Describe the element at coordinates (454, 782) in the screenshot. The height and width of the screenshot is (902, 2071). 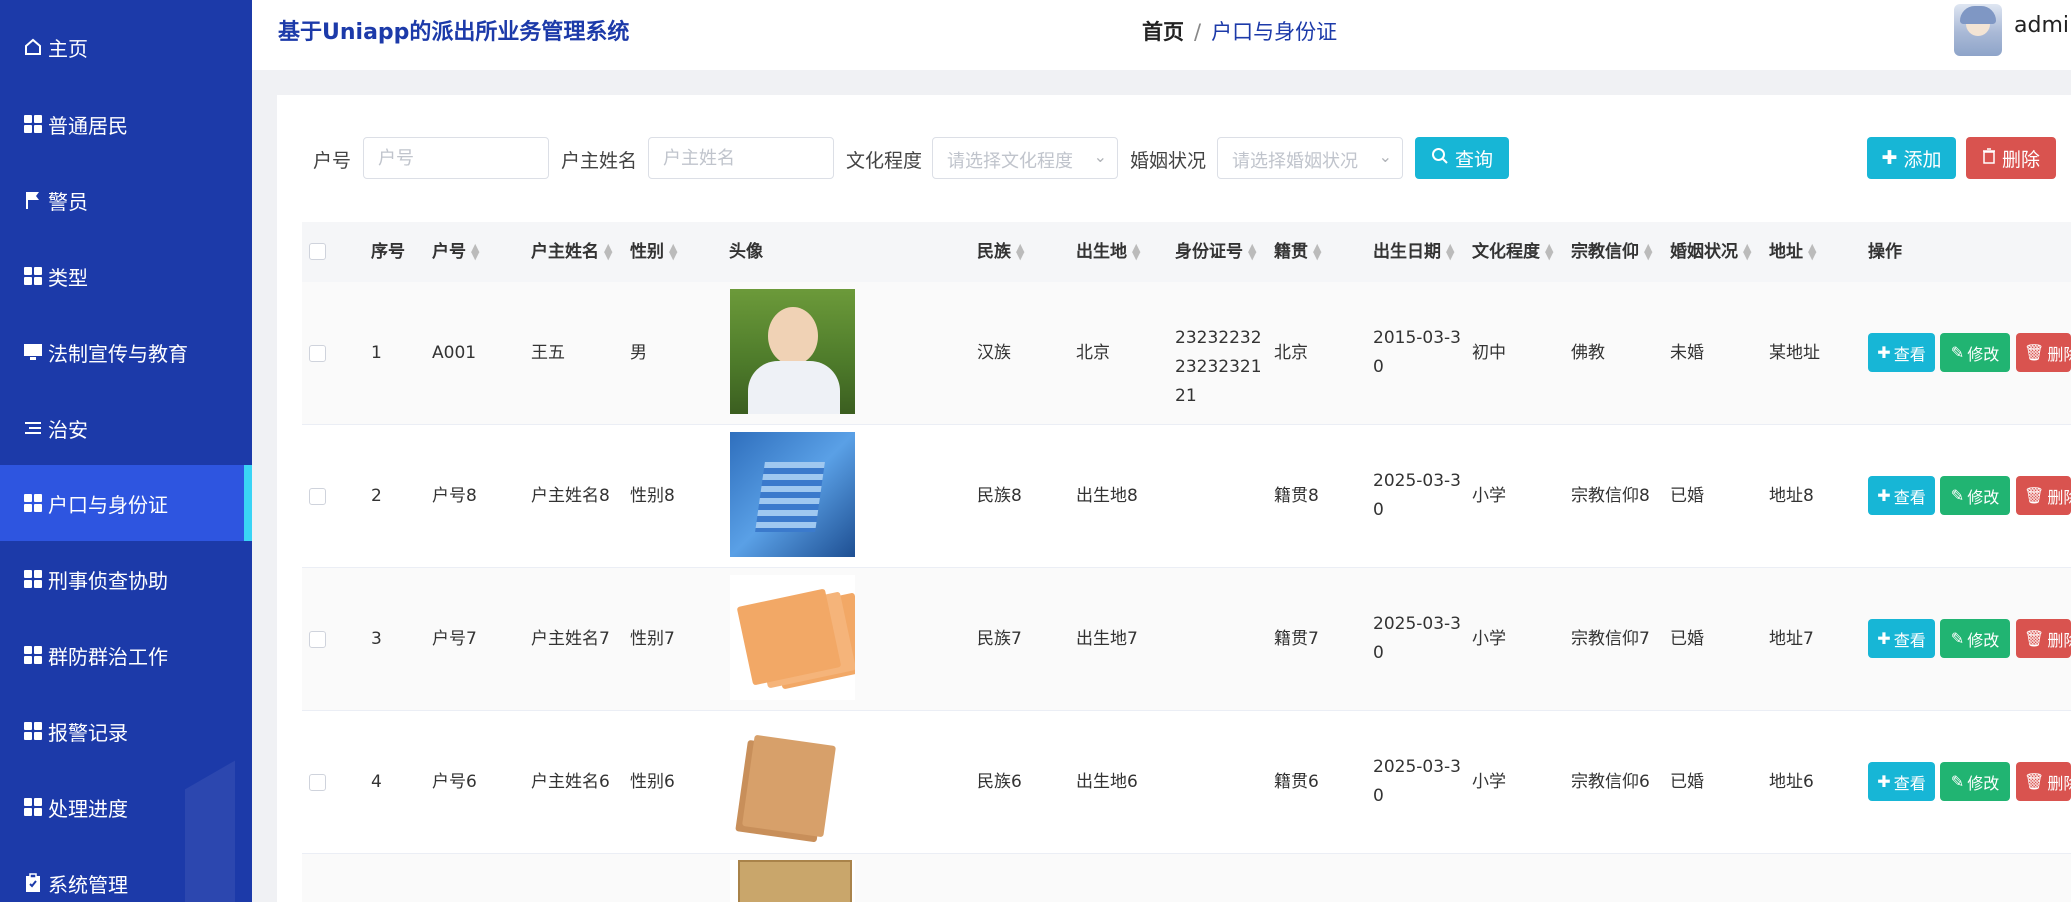
I see `cell-hu-hao: 户号6` at that location.